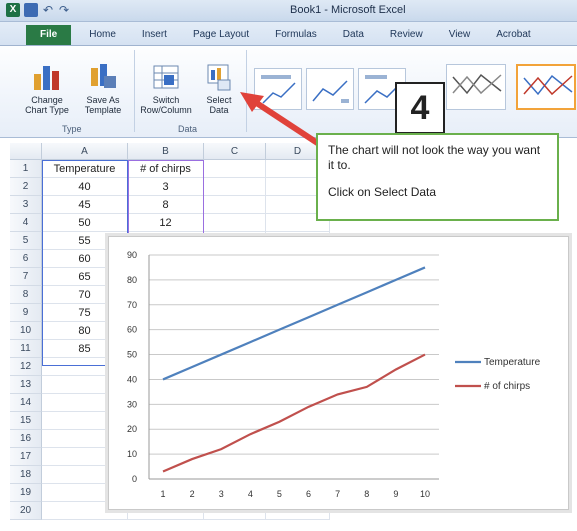 Image resolution: width=577 pixels, height=531 pixels. Describe the element at coordinates (366, 494) in the screenshot. I see `x-tick-label: 8` at that location.